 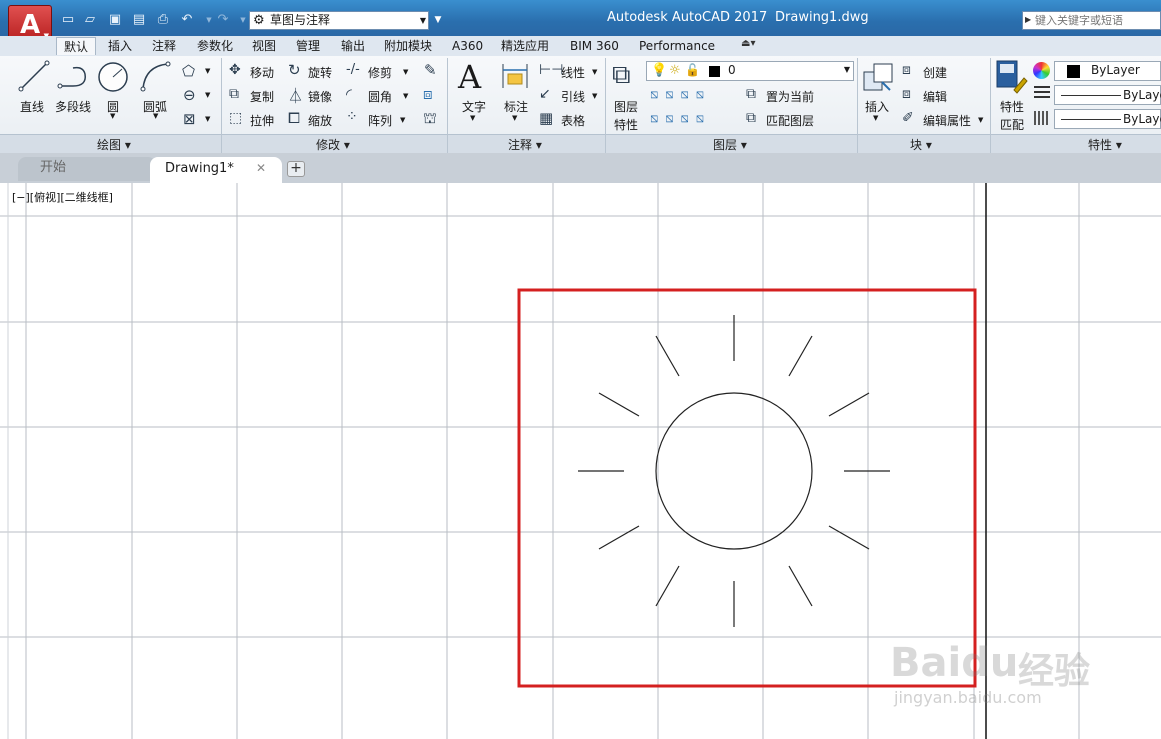 What do you see at coordinates (380, 120) in the screenshot?
I see `array-button: 阵列` at bounding box center [380, 120].